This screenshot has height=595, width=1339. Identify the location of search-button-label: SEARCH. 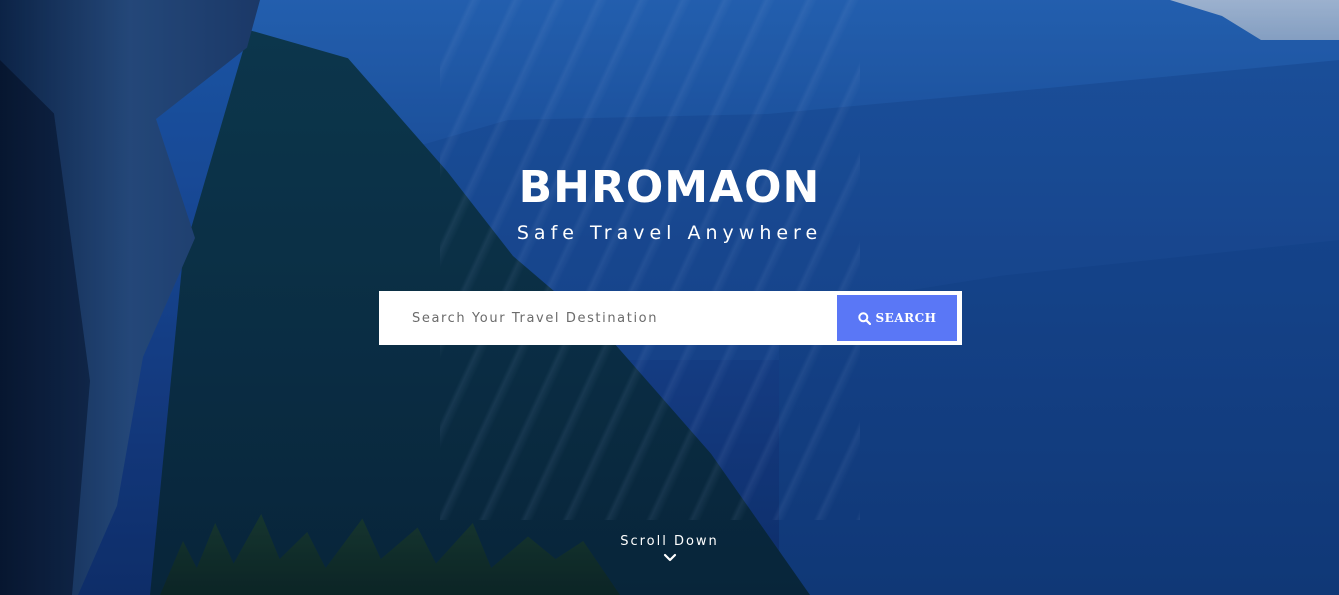
(906, 318).